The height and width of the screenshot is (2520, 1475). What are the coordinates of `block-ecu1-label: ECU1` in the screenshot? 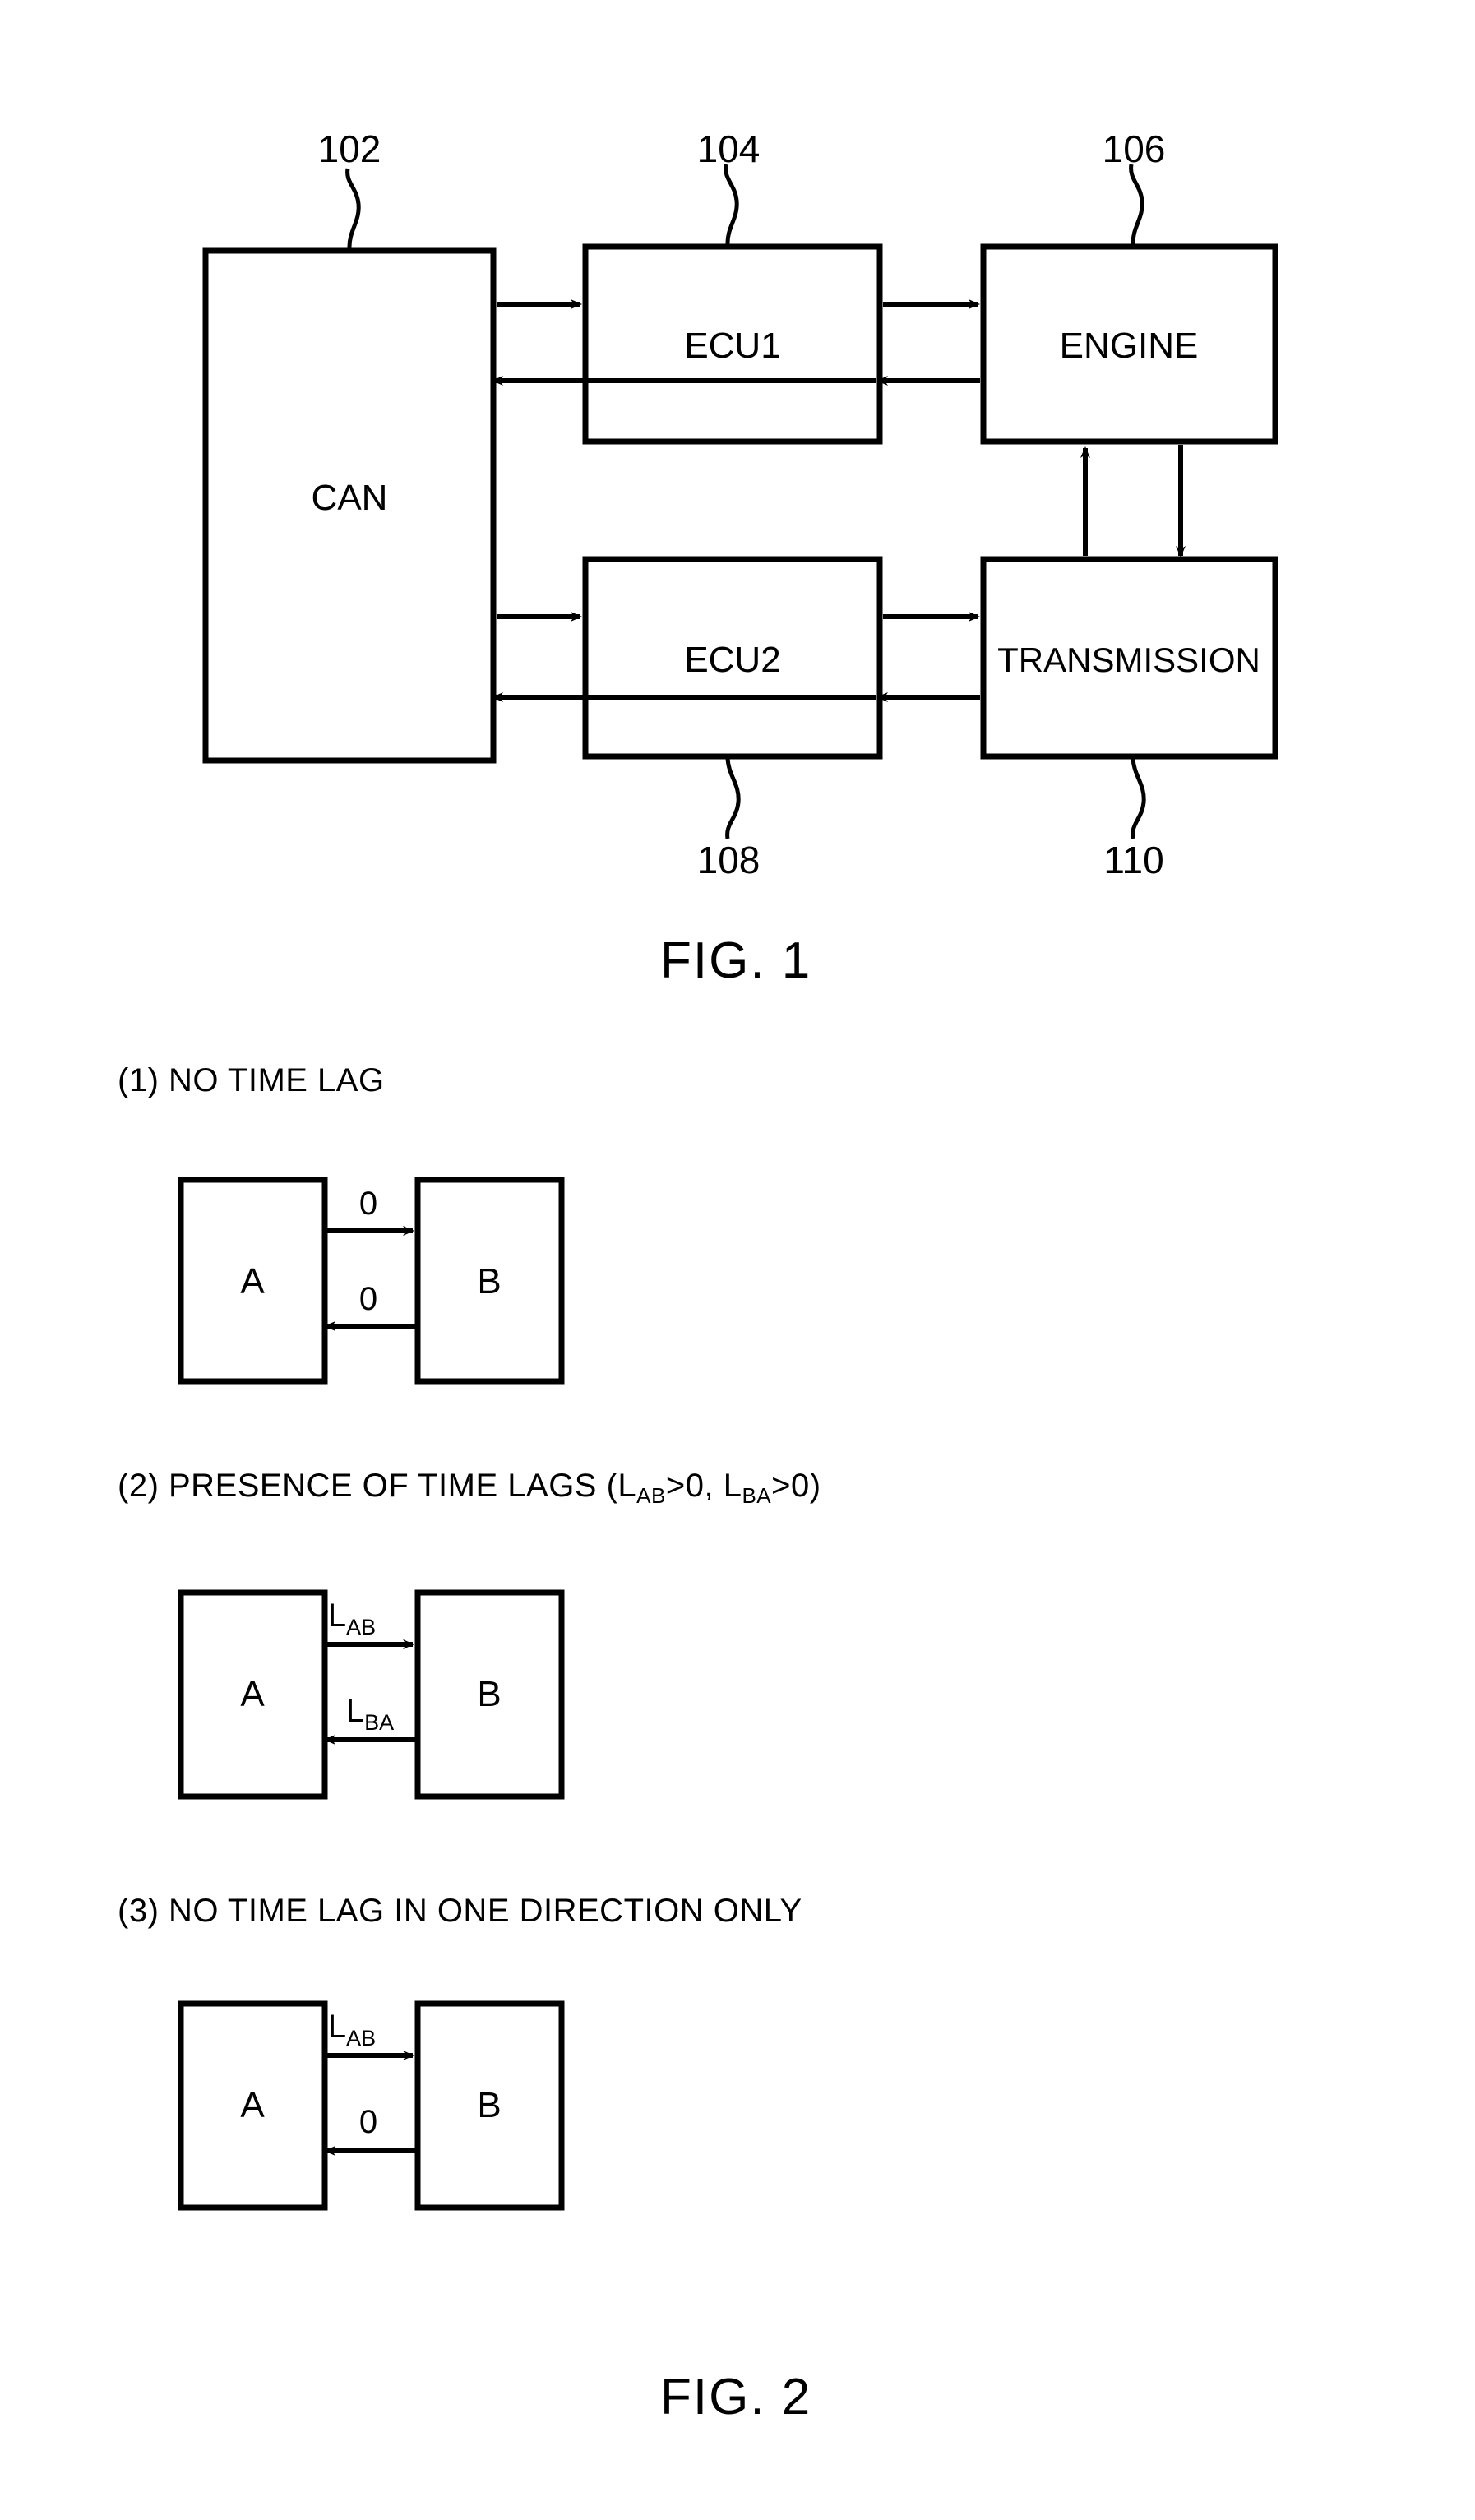 It's located at (732, 346).